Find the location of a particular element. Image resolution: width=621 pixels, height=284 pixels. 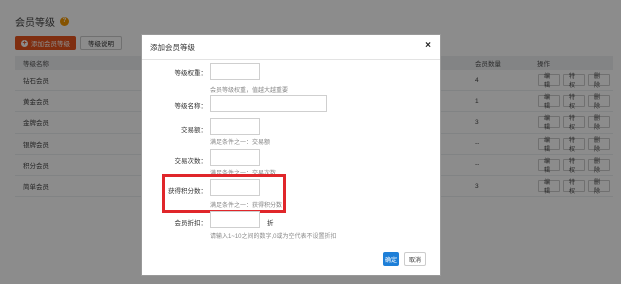

confirm-button: 确定 is located at coordinates (391, 259).